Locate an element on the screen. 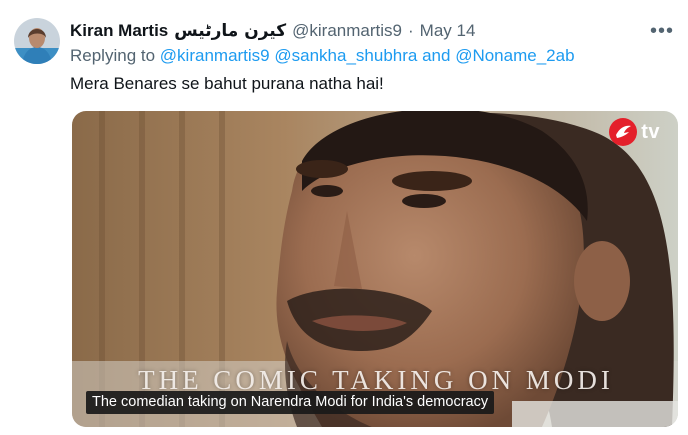 This screenshot has height=435, width=688. more-horizontal-icon: ••• is located at coordinates (662, 30).